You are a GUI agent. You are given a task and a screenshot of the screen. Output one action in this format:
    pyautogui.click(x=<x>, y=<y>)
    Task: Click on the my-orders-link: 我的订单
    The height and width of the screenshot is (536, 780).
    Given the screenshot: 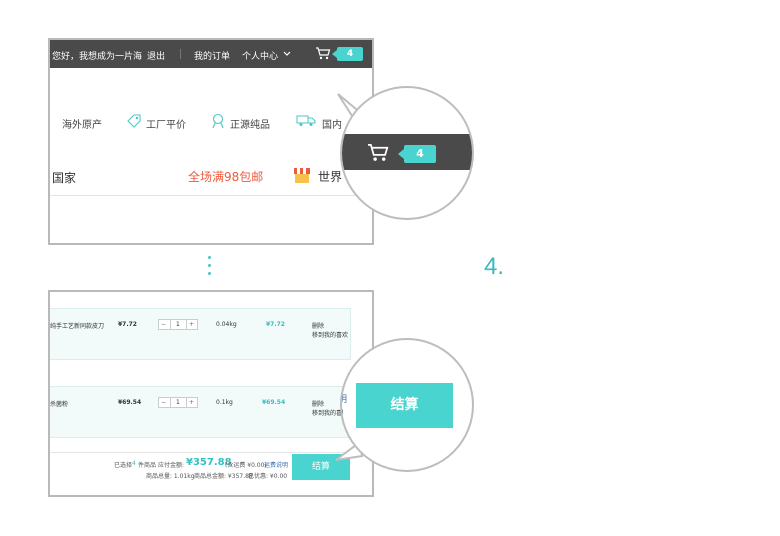 What is the action you would take?
    pyautogui.click(x=212, y=55)
    